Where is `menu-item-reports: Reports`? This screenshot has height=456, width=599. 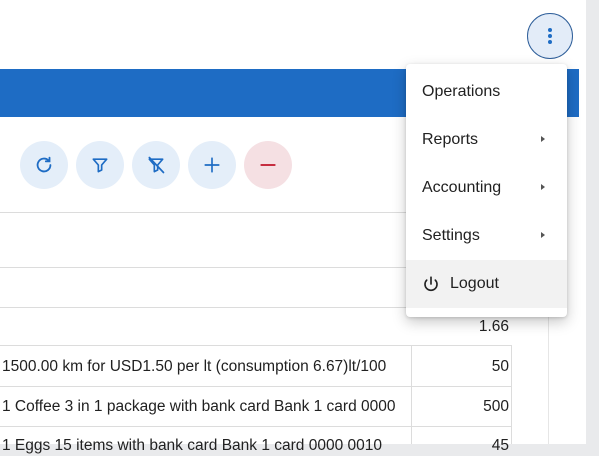
menu-item-reports: Reports is located at coordinates (486, 140).